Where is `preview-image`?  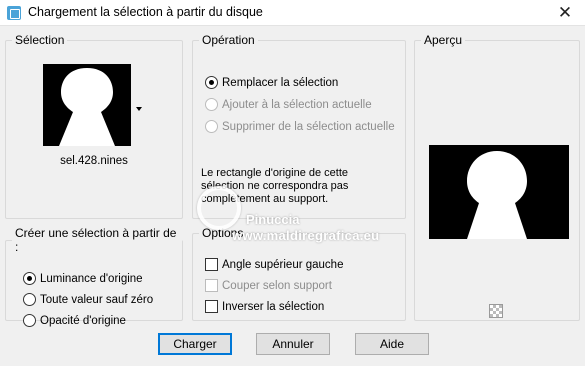
preview-image is located at coordinates (499, 192).